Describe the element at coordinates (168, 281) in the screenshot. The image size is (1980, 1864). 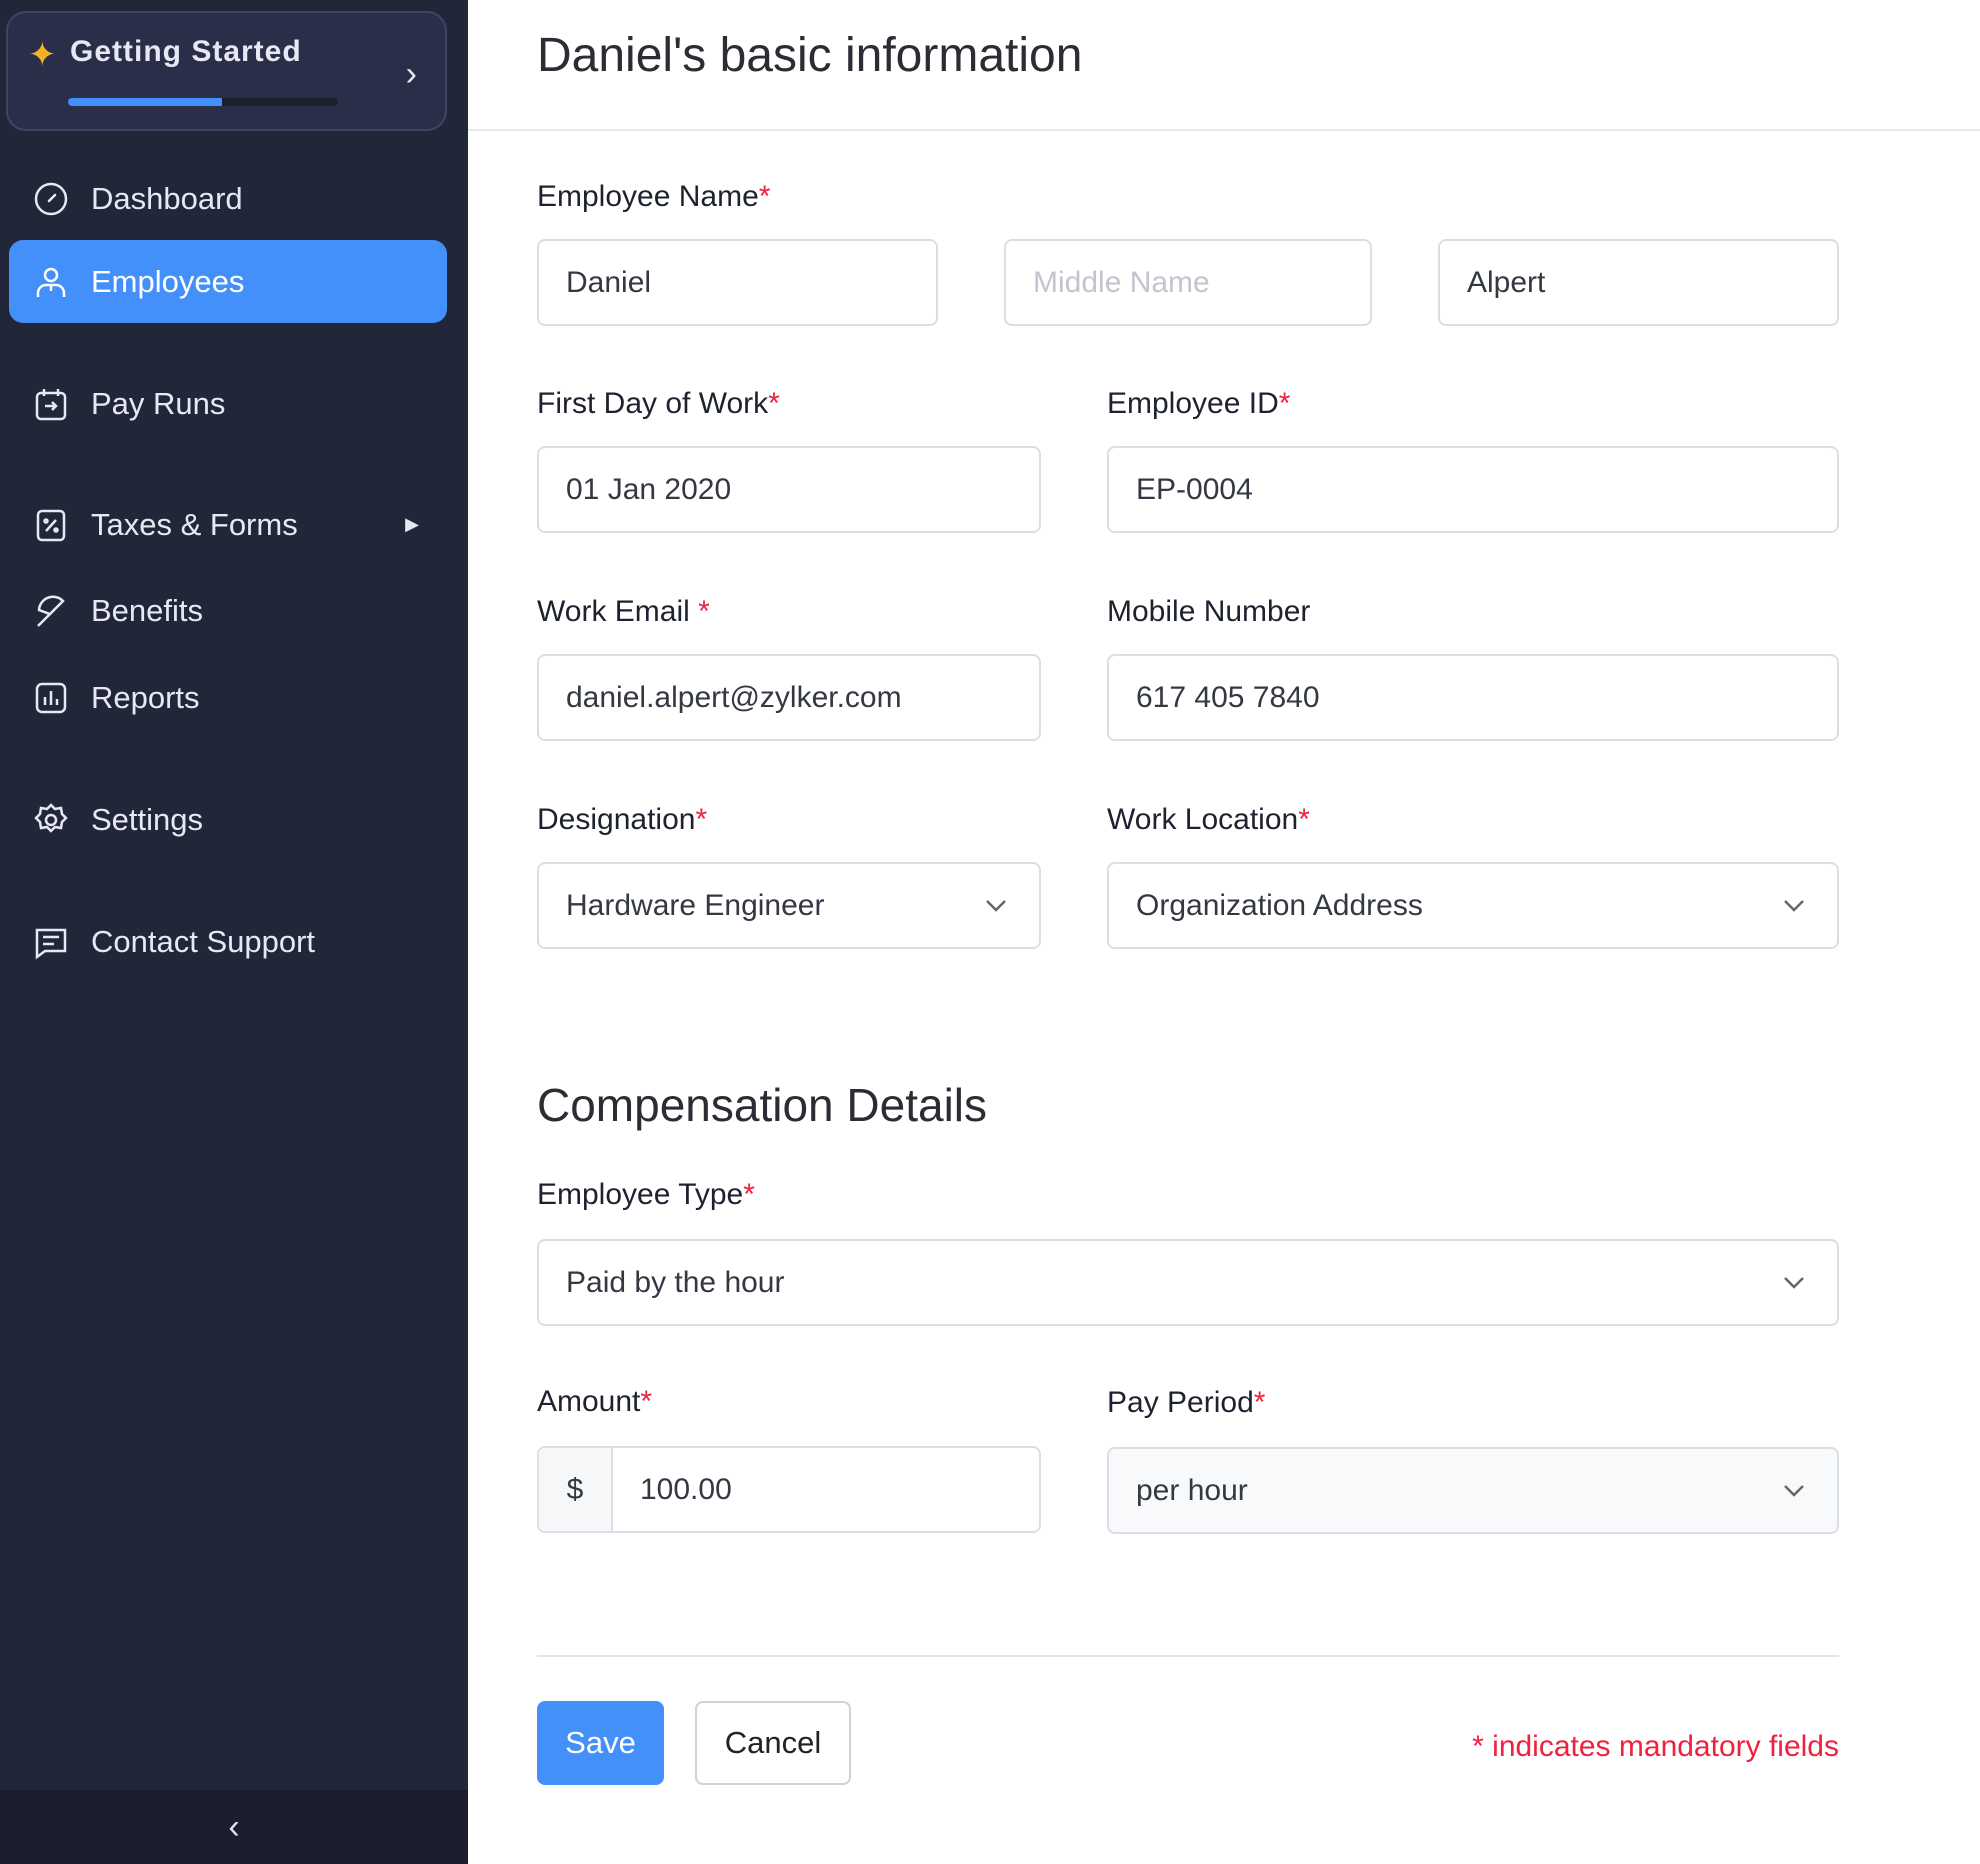
I see `sidebar-item-label: Employees` at that location.